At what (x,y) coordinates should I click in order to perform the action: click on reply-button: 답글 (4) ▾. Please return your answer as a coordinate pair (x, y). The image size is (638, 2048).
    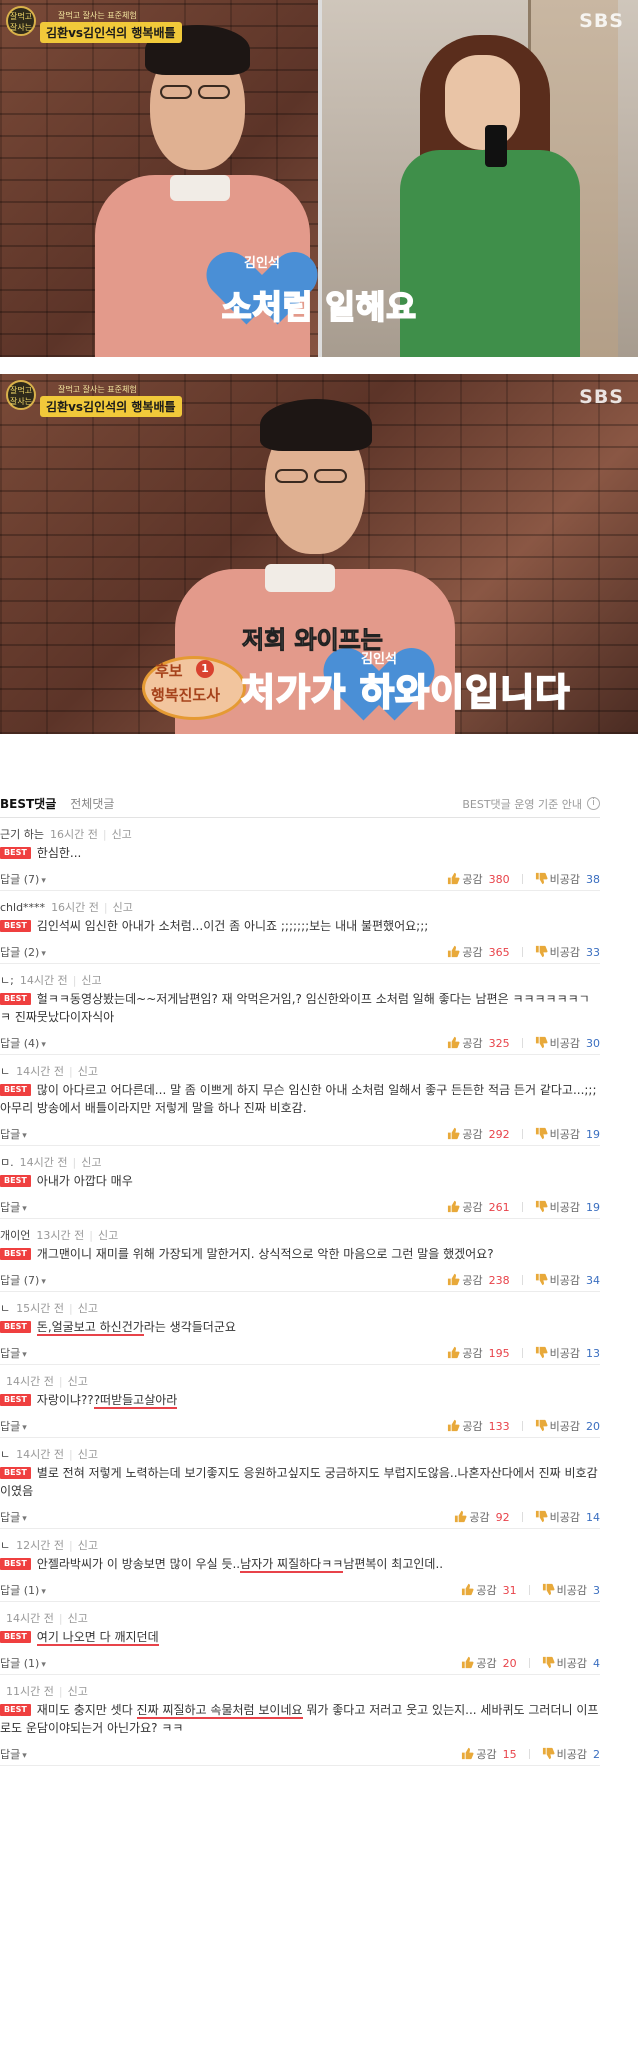
    Looking at the image, I should click on (23, 1043).